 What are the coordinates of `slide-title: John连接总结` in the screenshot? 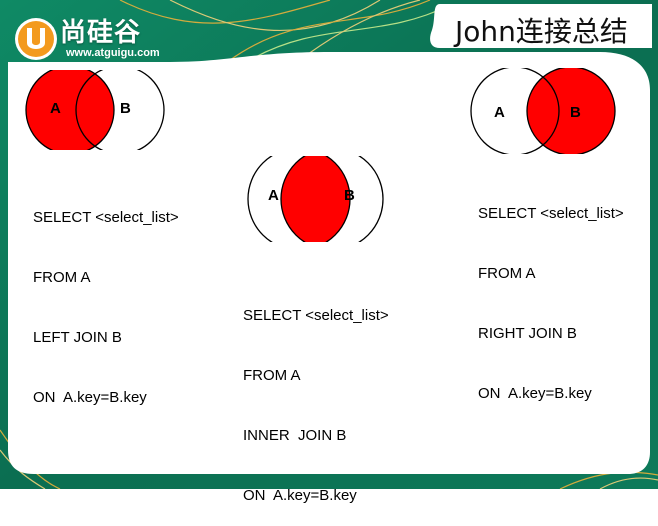 It's located at (541, 31).